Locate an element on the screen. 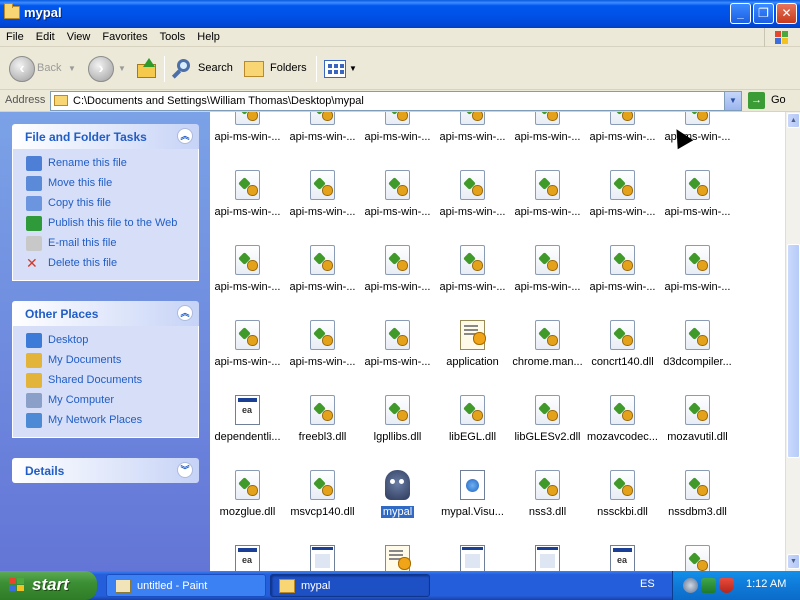 This screenshot has height=600, width=800. taskbar-button-mypal: mypal is located at coordinates (350, 585).